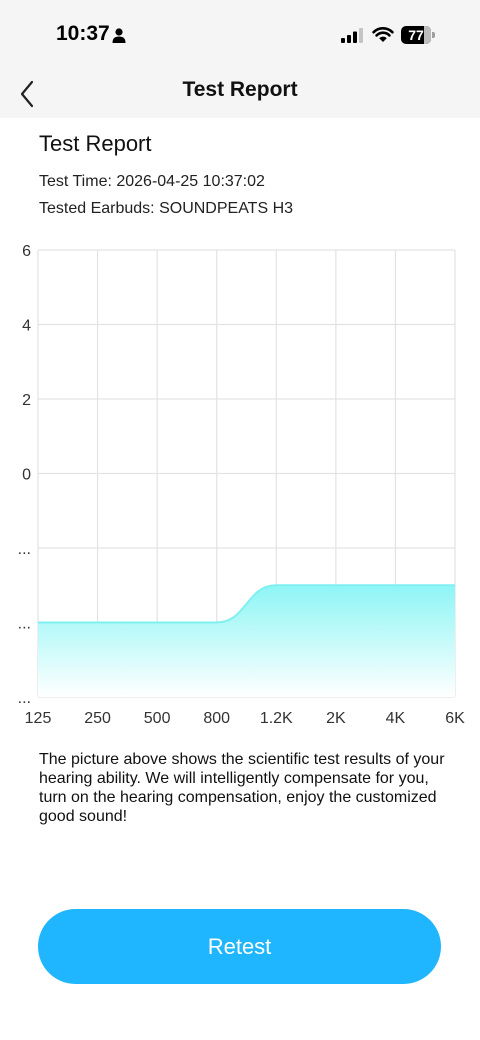  Describe the element at coordinates (455, 718) in the screenshot. I see `x-tick-label: 6K` at that location.